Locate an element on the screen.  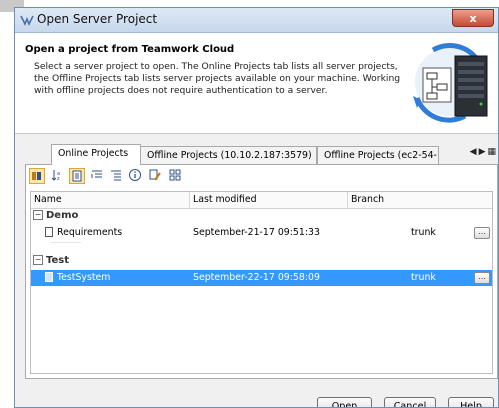
group-label: Test is located at coordinates (58, 260).